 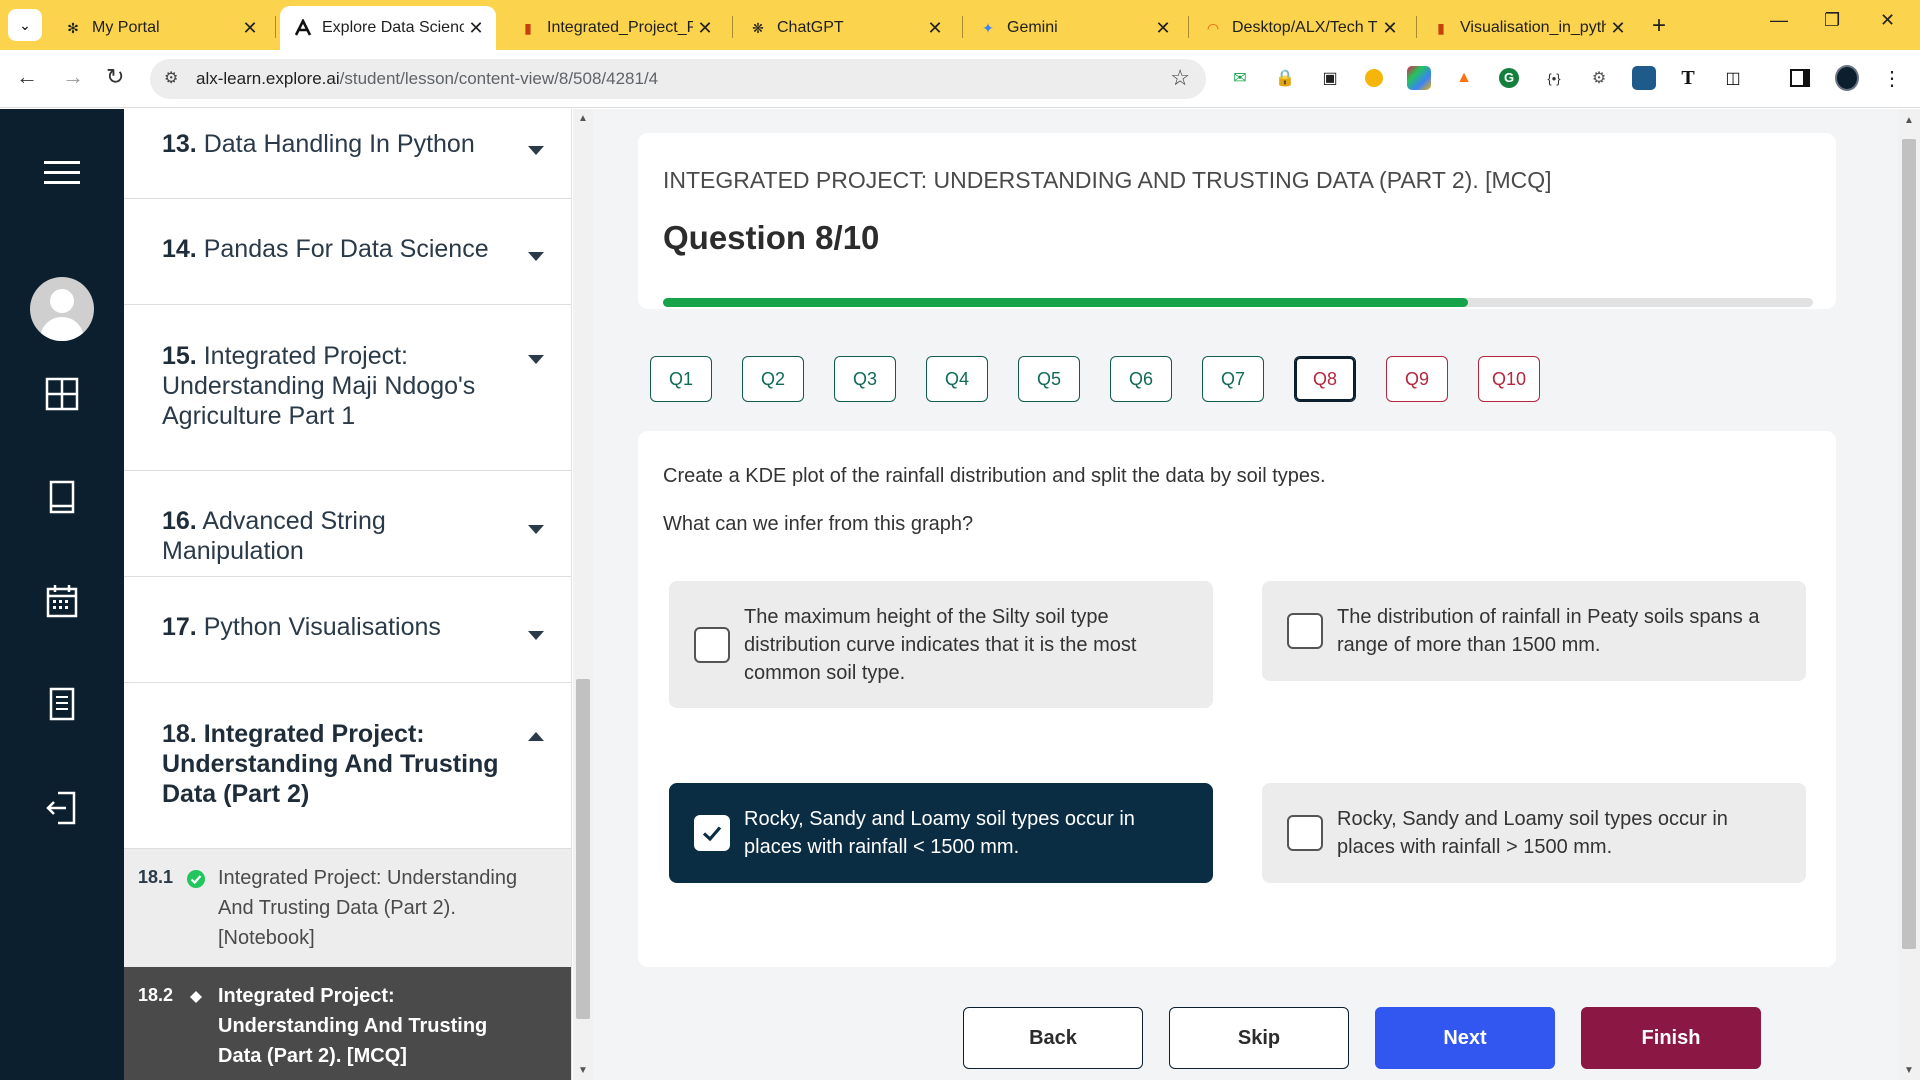 I want to click on question-nav-q1: Q1, so click(x=681, y=379).